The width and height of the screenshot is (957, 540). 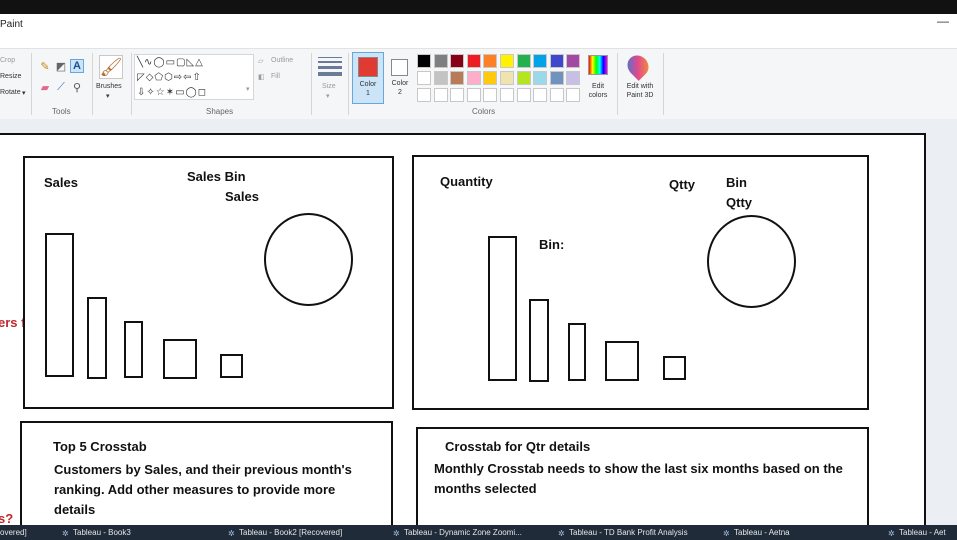 I want to click on sales-title: Sales, so click(x=61, y=182).